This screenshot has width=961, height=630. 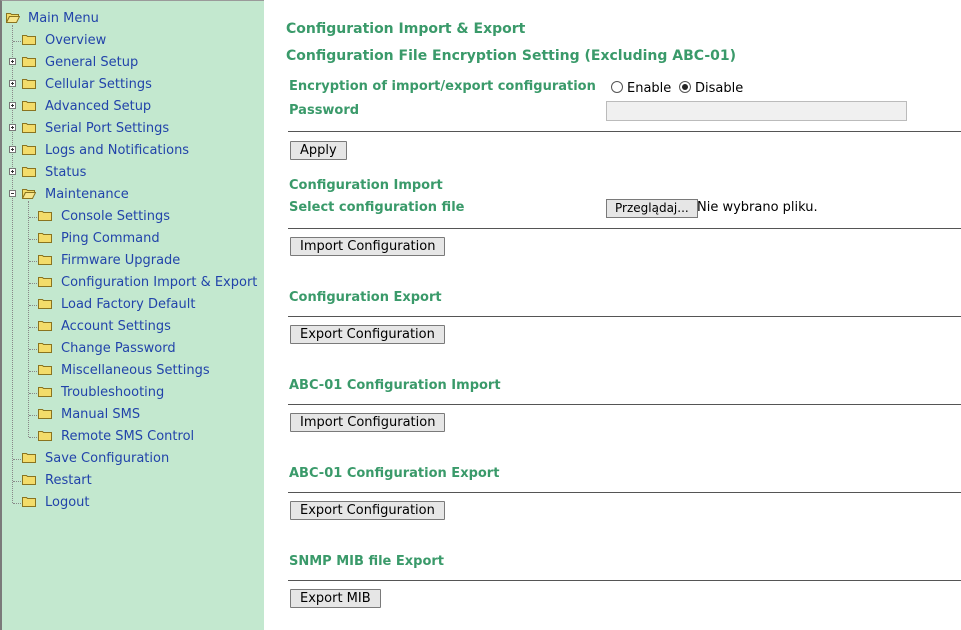 I want to click on sidebar-item-troubleshooting: Troubleshooting, so click(x=134, y=393).